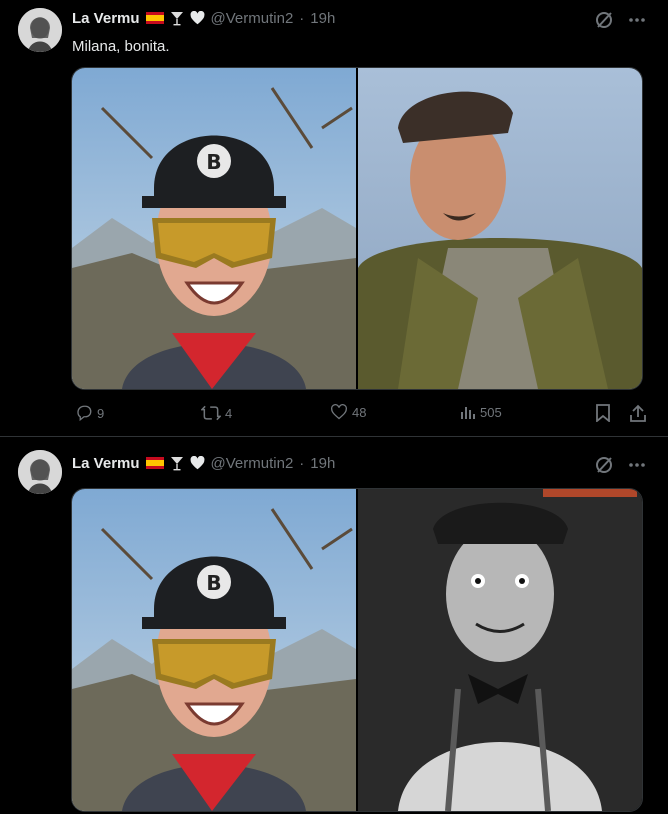 This screenshot has width=668, height=814. I want to click on like-count: 48, so click(359, 412).